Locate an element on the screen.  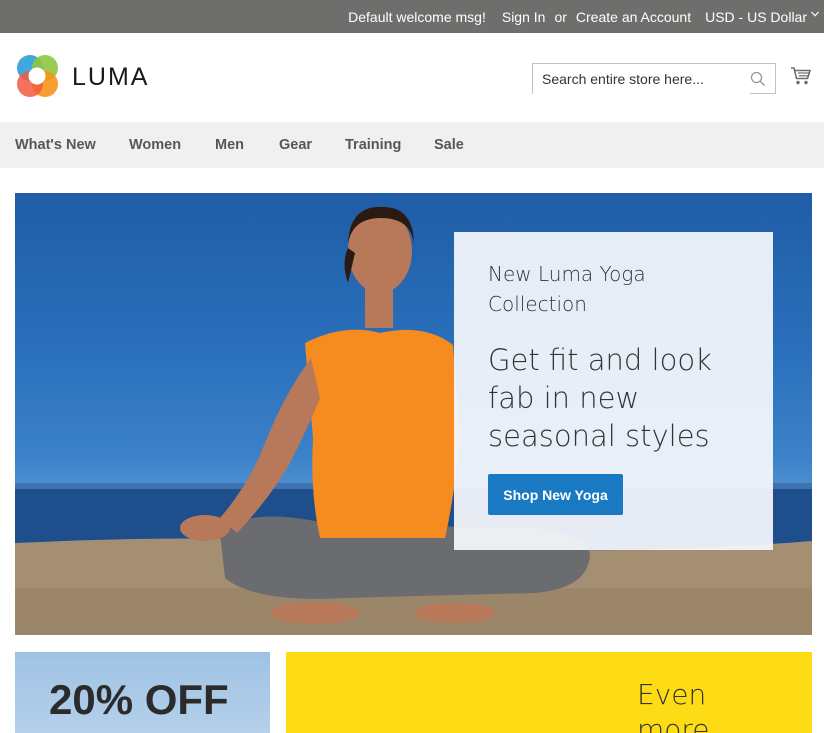
promo-tile-discount: 20% OFF is located at coordinates (142, 692).